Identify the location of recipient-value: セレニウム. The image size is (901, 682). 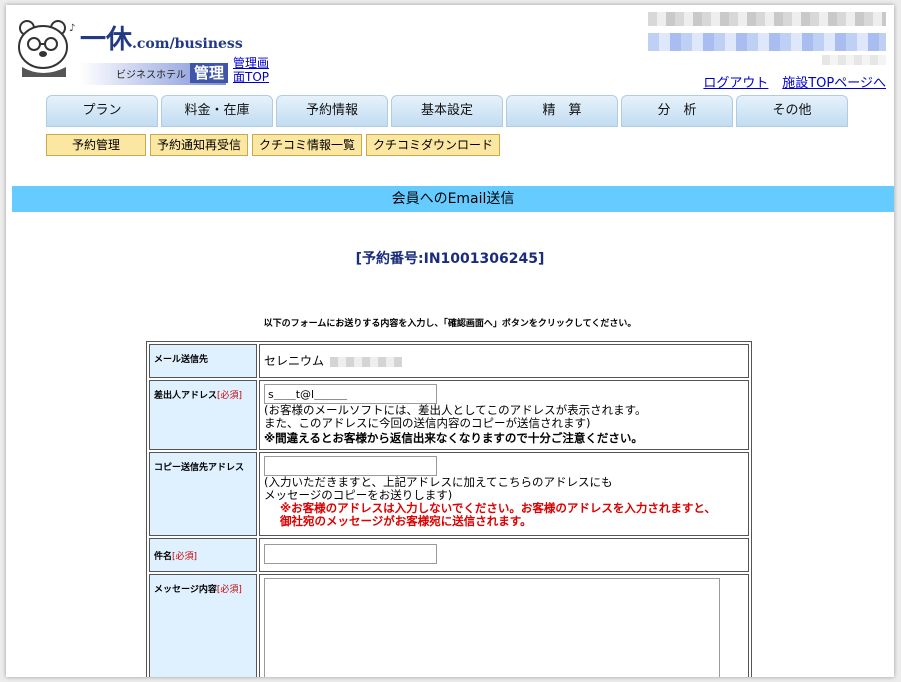
(294, 361).